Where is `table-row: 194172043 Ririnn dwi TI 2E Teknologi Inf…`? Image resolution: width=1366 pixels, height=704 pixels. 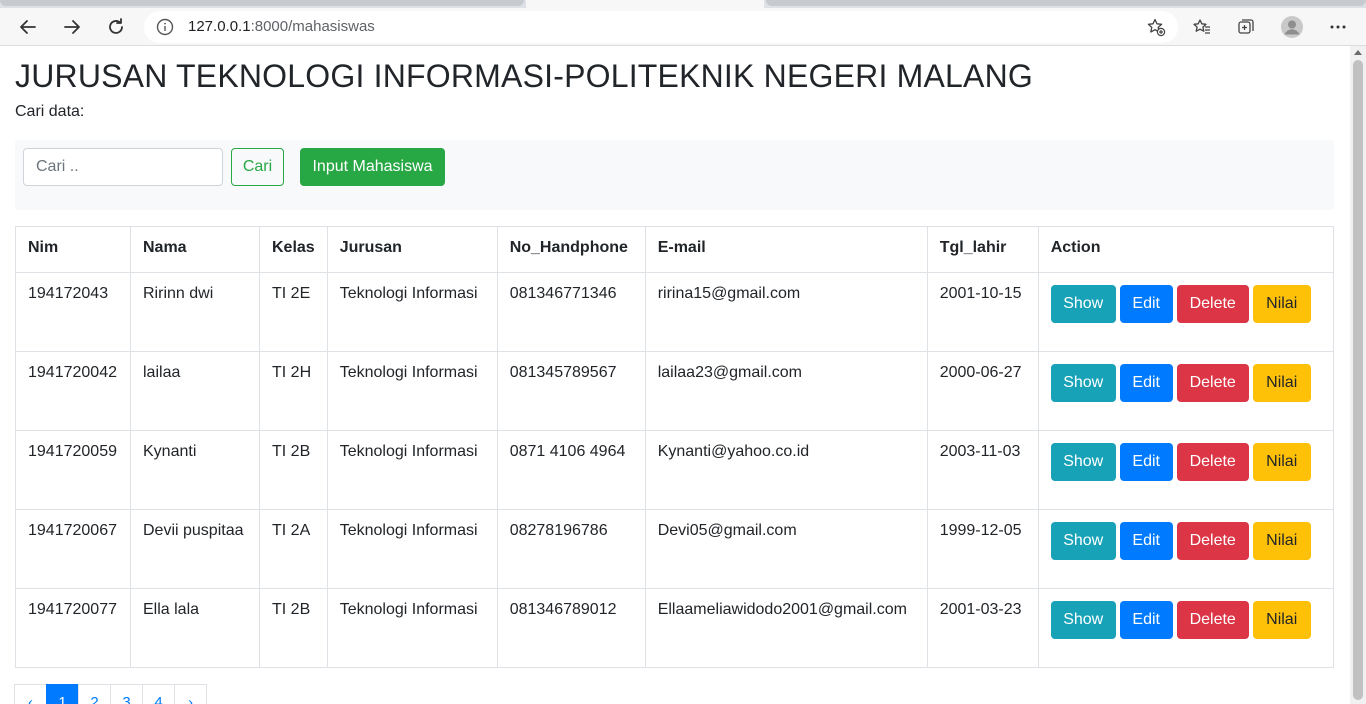 table-row: 194172043 Ririnn dwi TI 2E Teknologi Inf… is located at coordinates (675, 312).